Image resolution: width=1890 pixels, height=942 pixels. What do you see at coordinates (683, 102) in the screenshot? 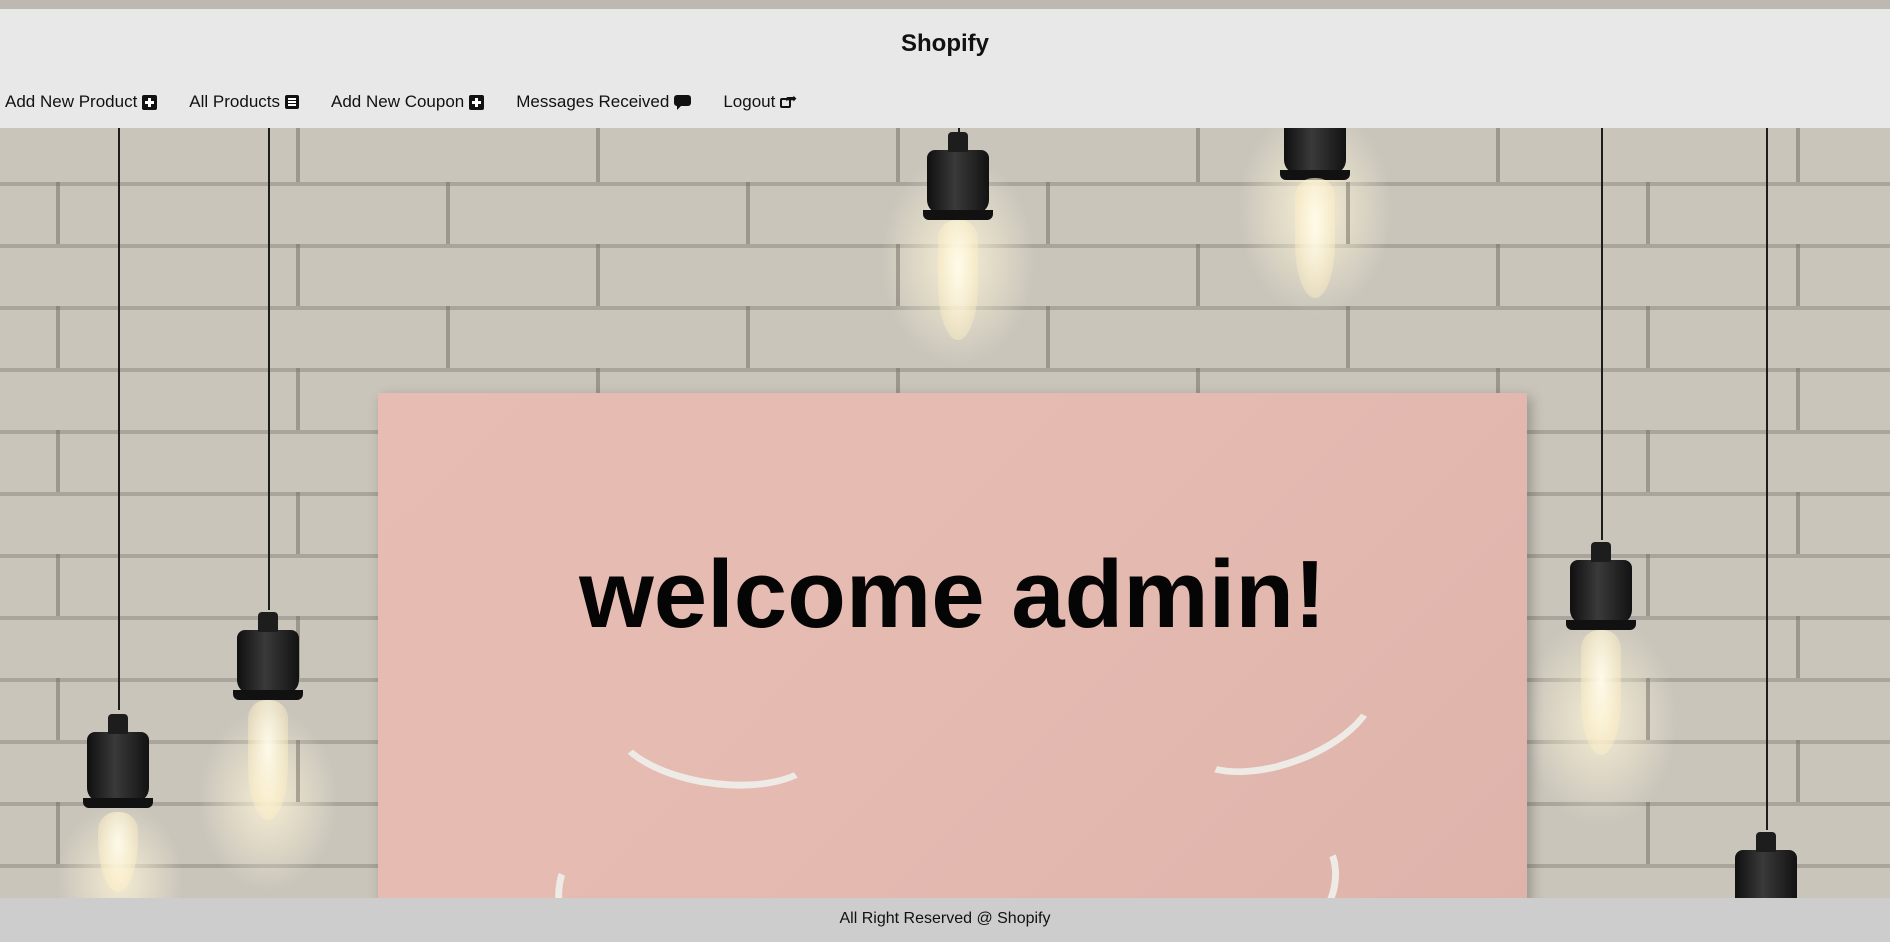
I see `comment-icon` at bounding box center [683, 102].